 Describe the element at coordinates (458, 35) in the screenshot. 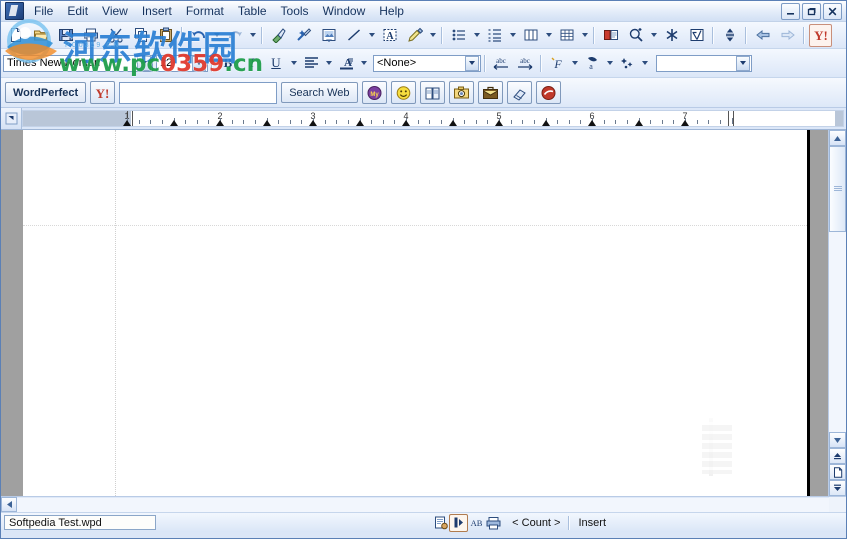

I see `bulleted-list-icon` at that location.